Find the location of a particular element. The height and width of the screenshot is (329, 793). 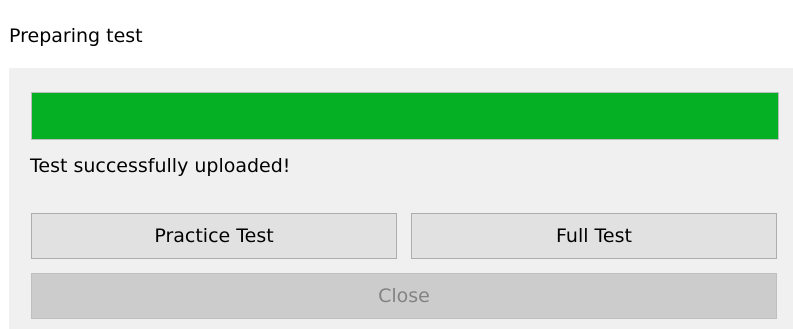

upload-progress-bar is located at coordinates (405, 116).